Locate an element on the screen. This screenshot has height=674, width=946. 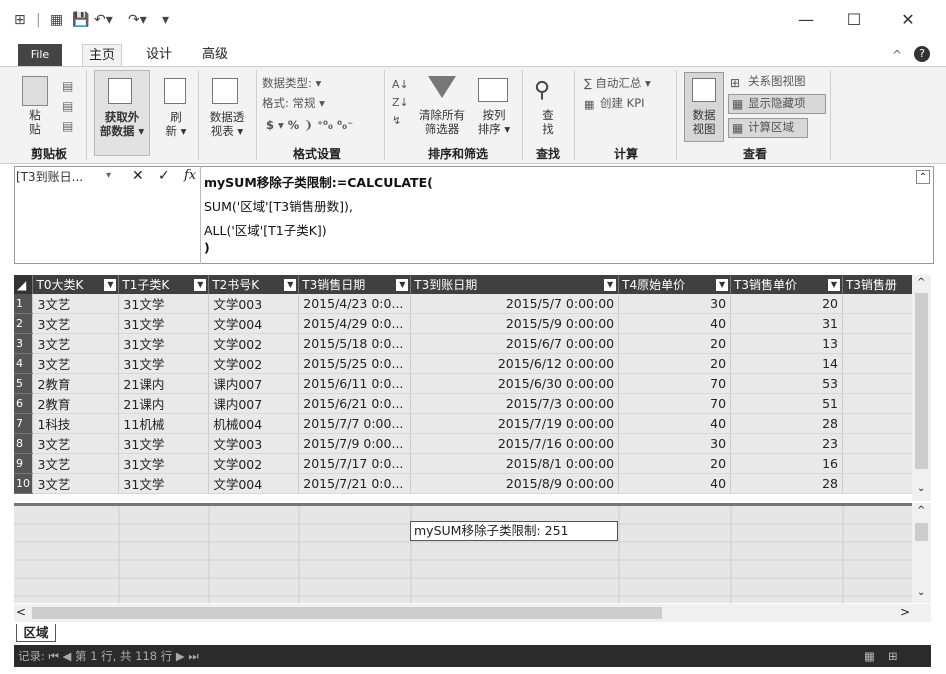
calc-area-button: 计算区域 is located at coordinates (771, 127).